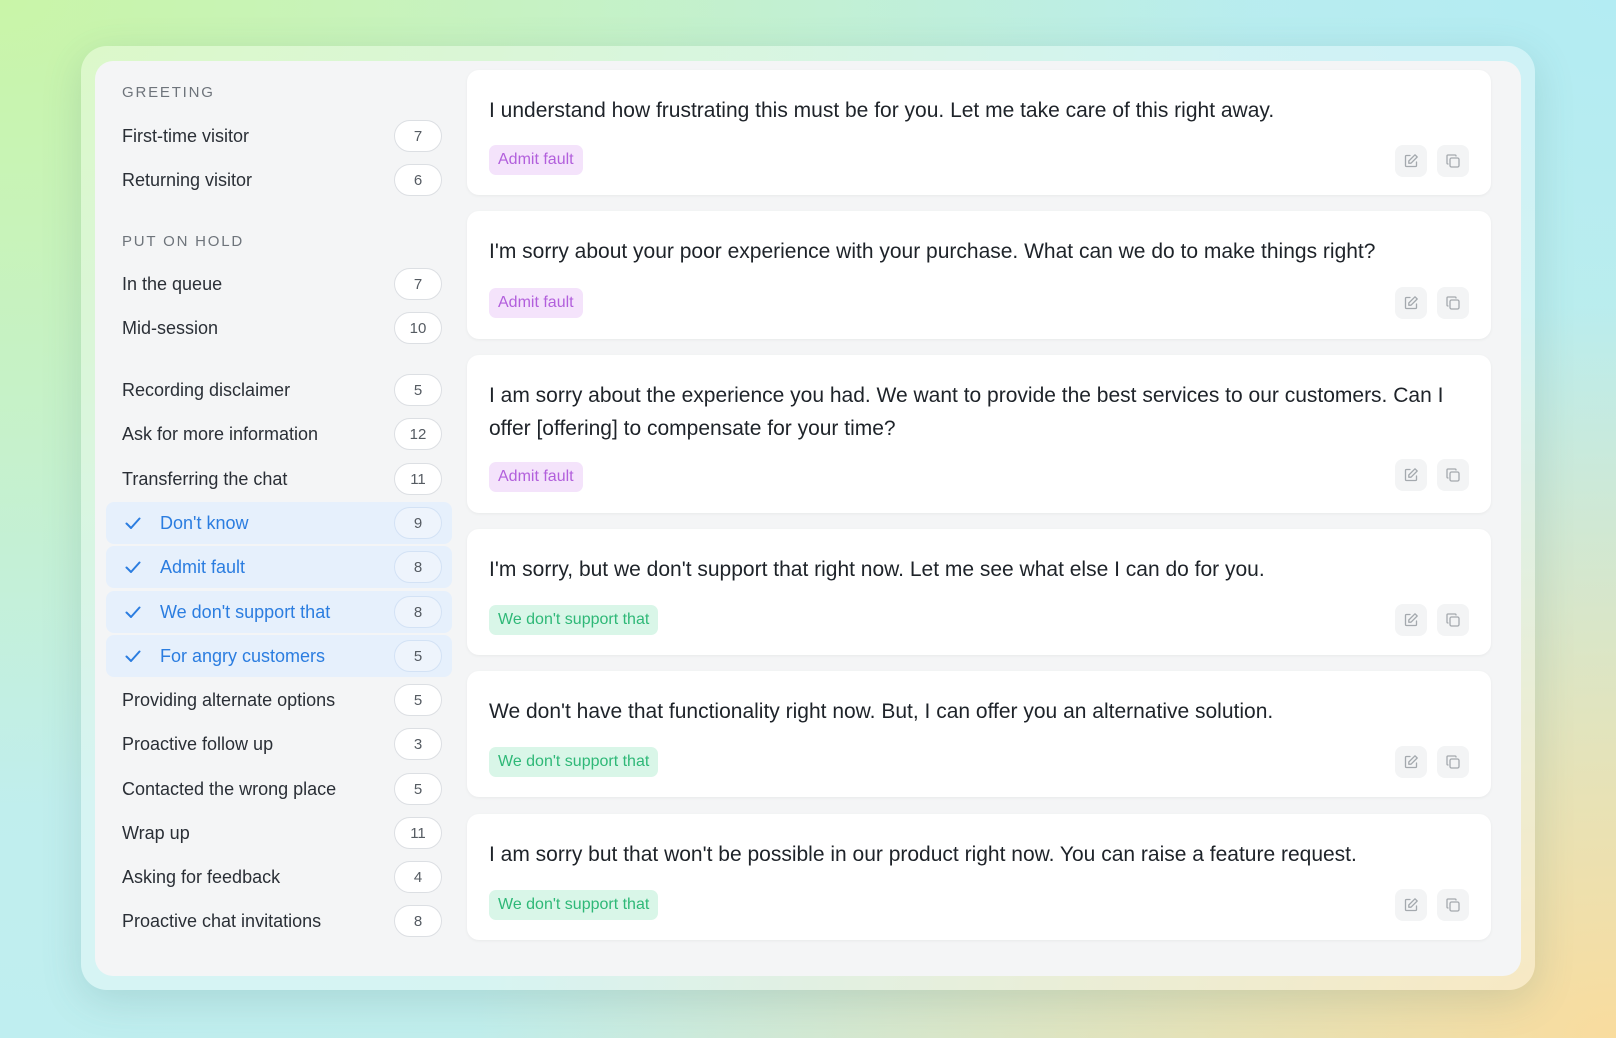 This screenshot has width=1616, height=1038. Describe the element at coordinates (156, 832) in the screenshot. I see `sidebar-item-label: Wrap up` at that location.